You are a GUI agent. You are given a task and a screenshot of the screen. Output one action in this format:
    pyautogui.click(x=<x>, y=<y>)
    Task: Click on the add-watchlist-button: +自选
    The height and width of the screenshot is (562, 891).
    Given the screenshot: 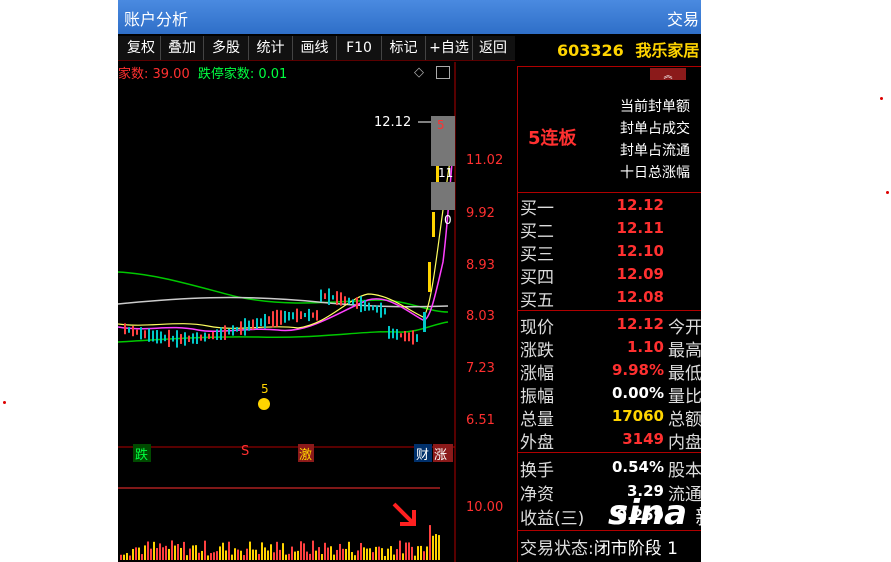 What is the action you would take?
    pyautogui.click(x=449, y=48)
    